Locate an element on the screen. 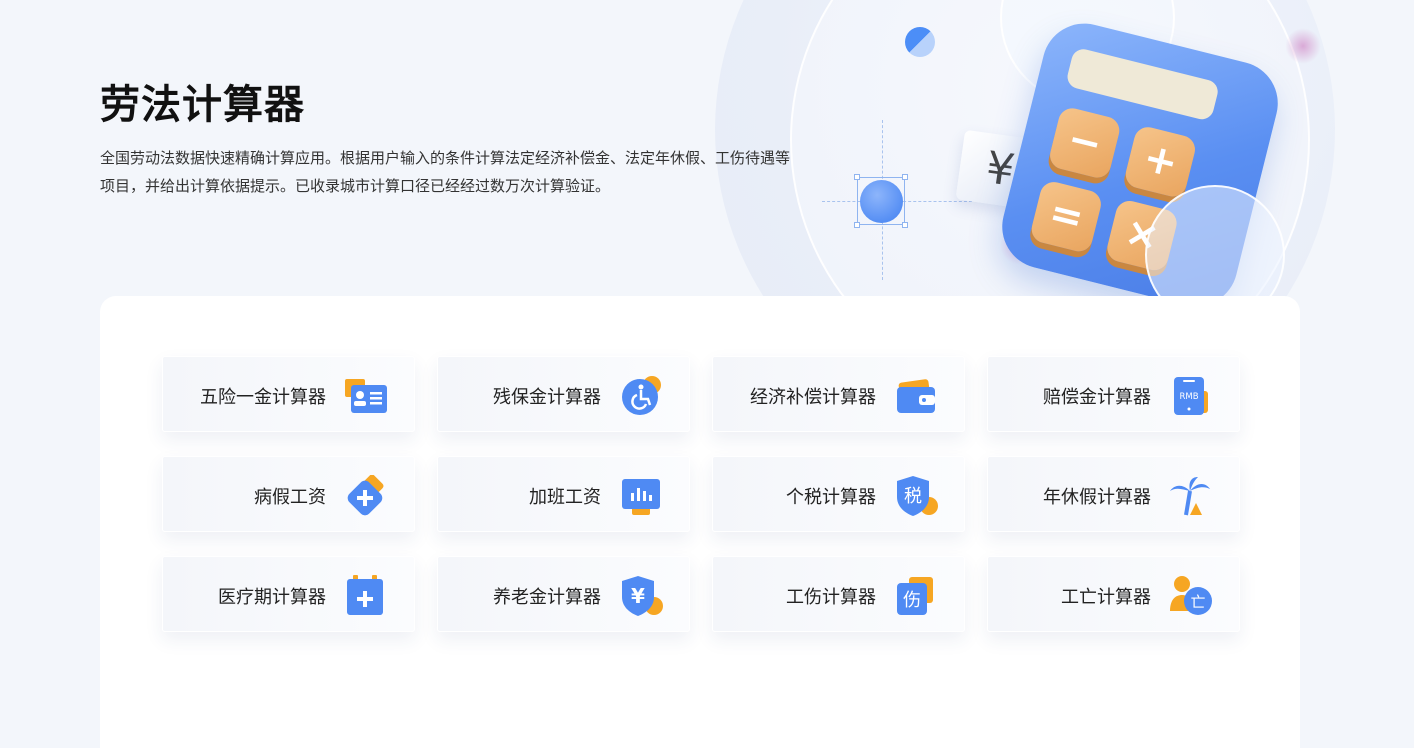 The width and height of the screenshot is (1414, 748). equals-key-icon: = is located at coordinates (1066, 217).